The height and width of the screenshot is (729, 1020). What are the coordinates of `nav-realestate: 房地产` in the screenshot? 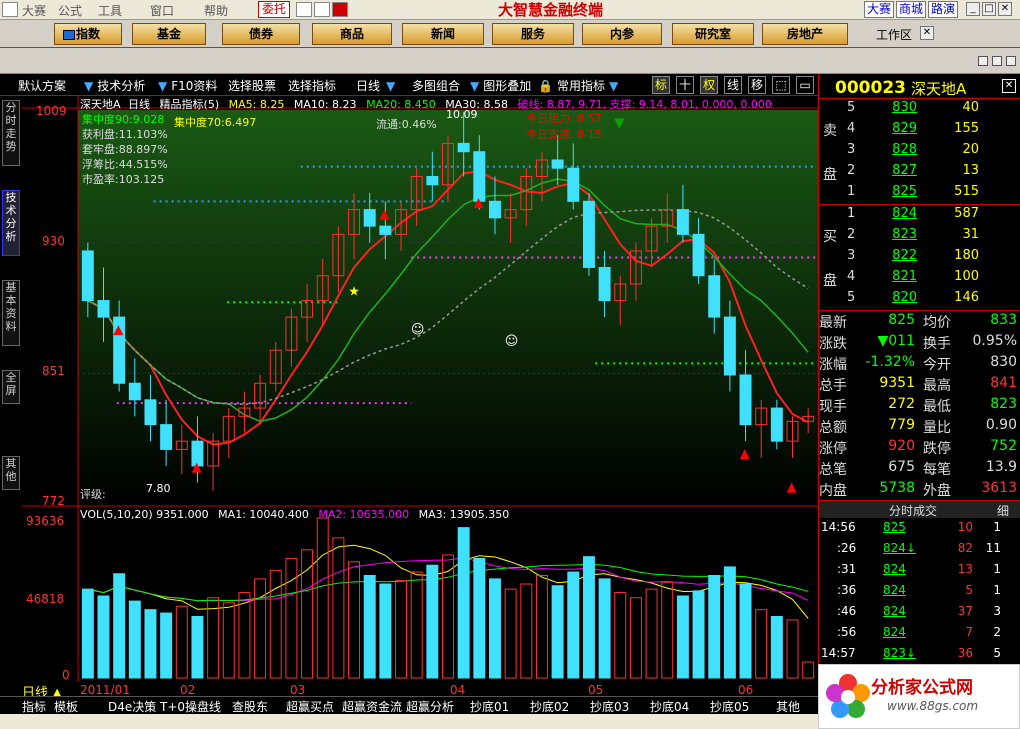 It's located at (805, 34).